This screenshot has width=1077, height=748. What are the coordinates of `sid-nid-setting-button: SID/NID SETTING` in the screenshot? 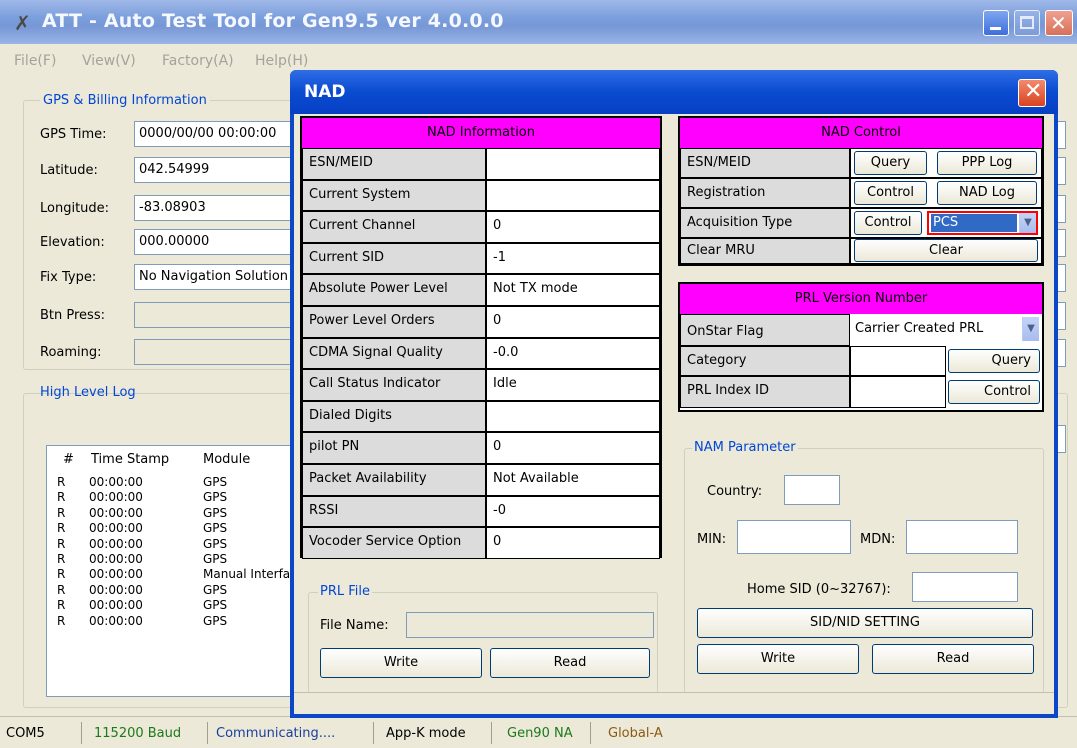 It's located at (865, 623).